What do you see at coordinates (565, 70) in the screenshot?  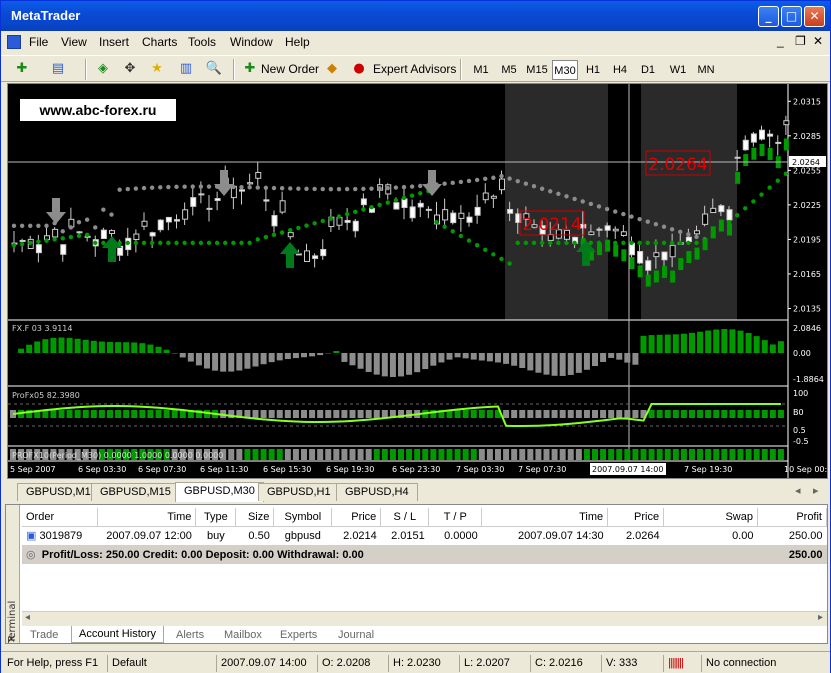 I see `tf-m30-button: M30` at bounding box center [565, 70].